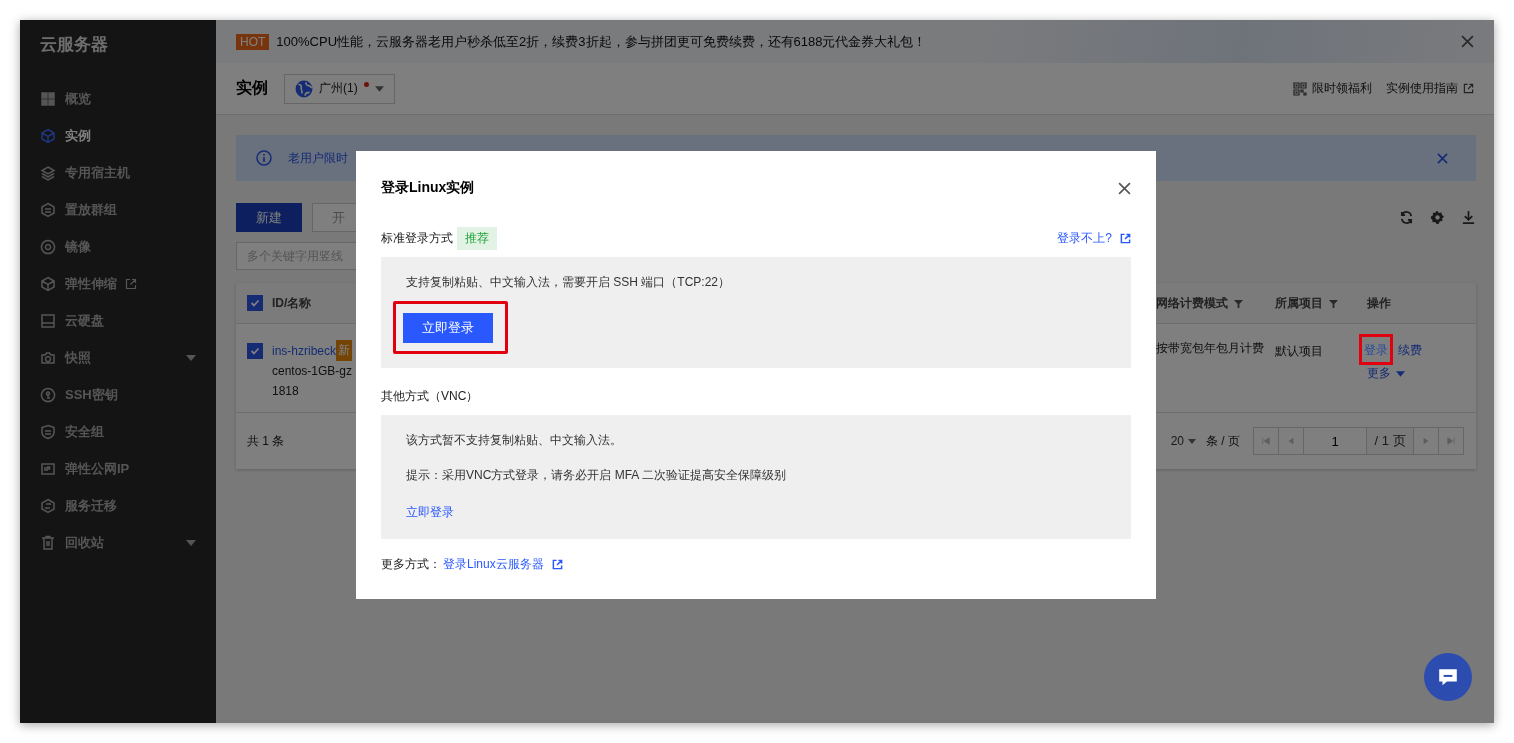 This screenshot has width=1514, height=743. Describe the element at coordinates (285, 391) in the screenshot. I see `instance-name: 1818` at that location.